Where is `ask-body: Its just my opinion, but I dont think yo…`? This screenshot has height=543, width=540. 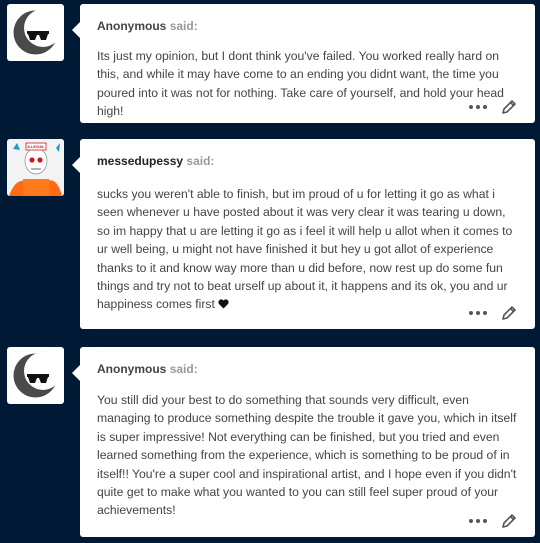 ask-body: Its just my opinion, but I dont think yo… is located at coordinates (300, 84).